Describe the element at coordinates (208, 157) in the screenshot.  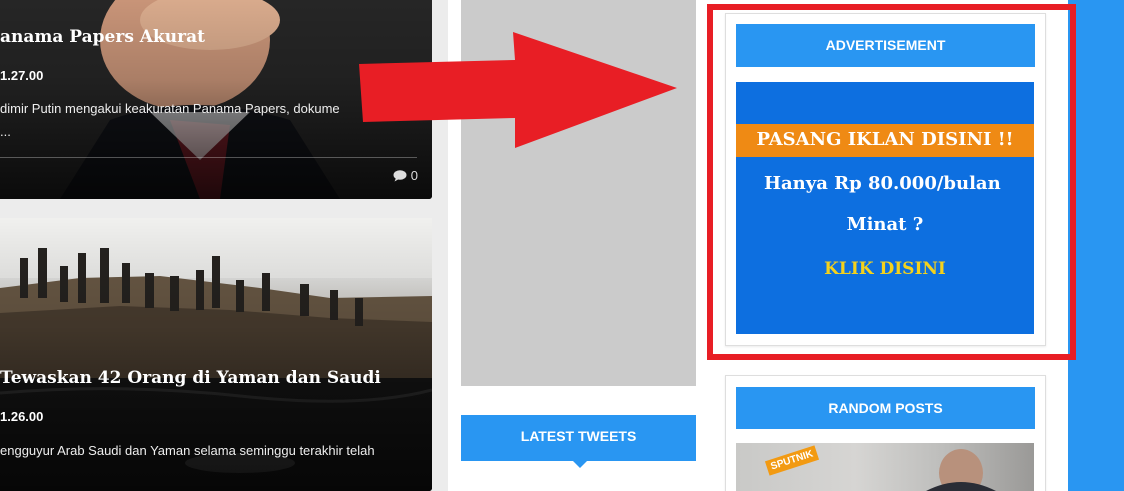
I see `post-divider` at that location.